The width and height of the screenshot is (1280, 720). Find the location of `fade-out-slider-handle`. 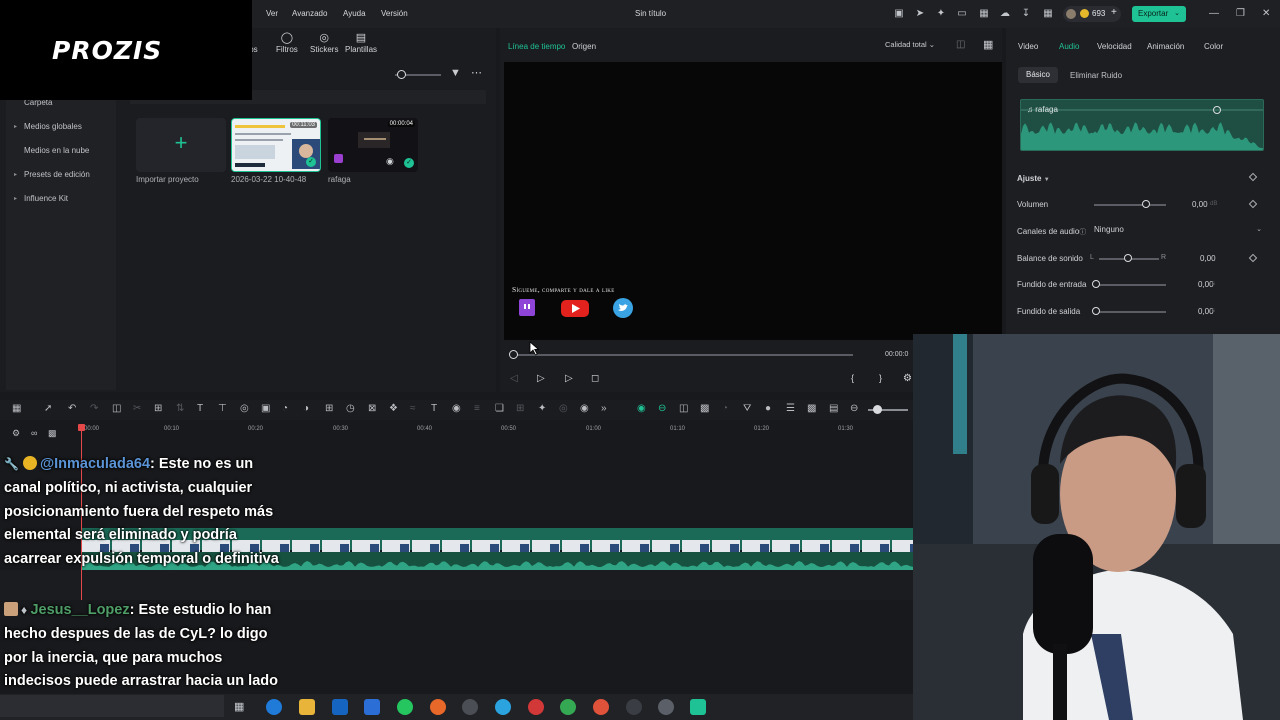

fade-out-slider-handle is located at coordinates (1096, 311).